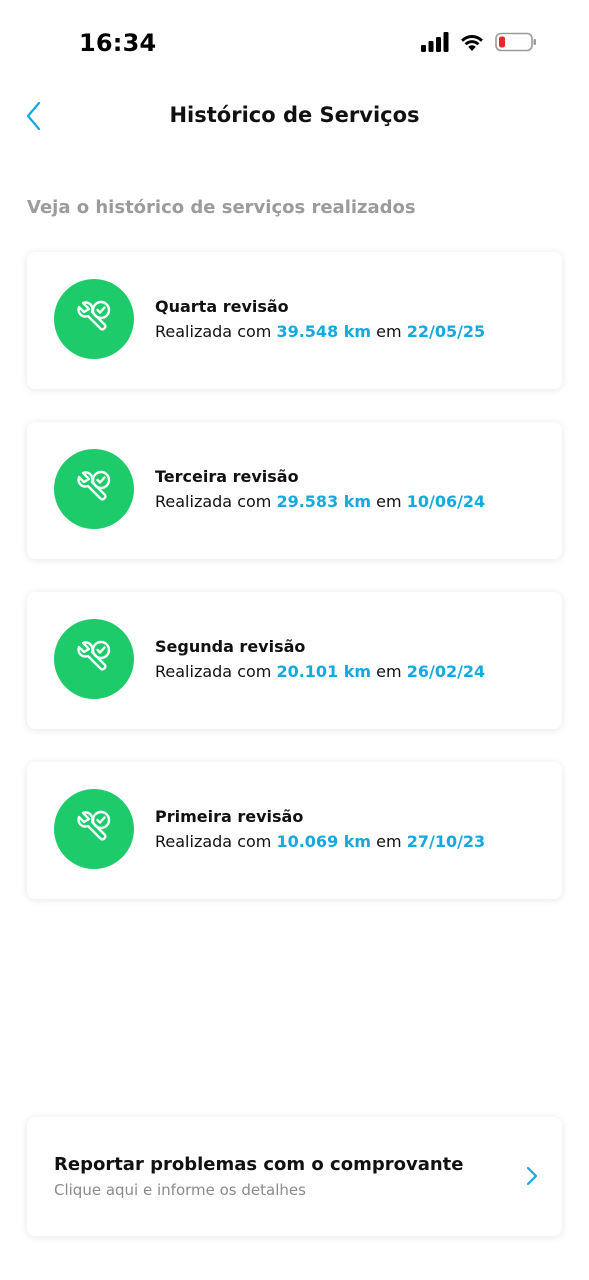 Image resolution: width=589 pixels, height=1280 pixels. I want to click on page-subtitle: Veja o histórico de serviços realizados, so click(221, 207).